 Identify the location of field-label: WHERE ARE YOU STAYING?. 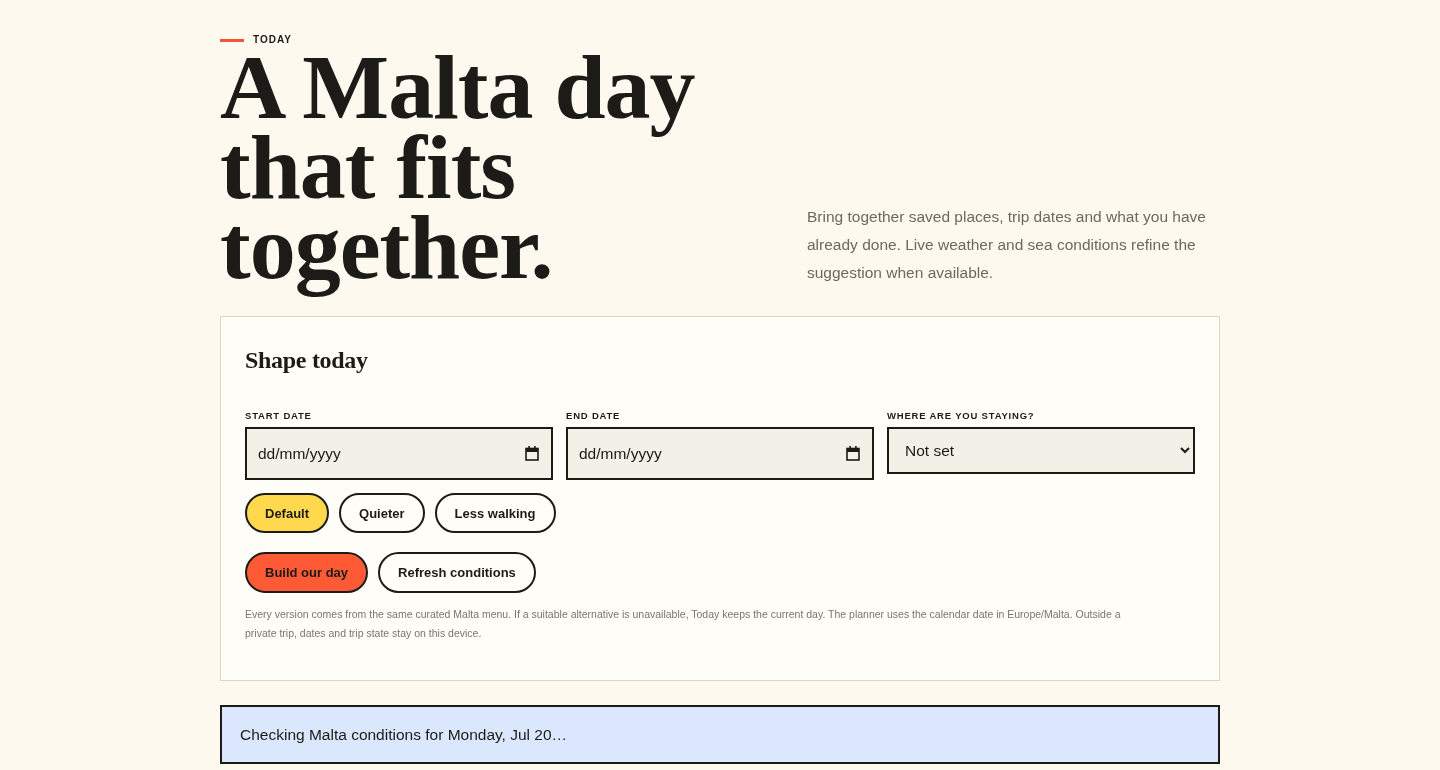
(961, 416).